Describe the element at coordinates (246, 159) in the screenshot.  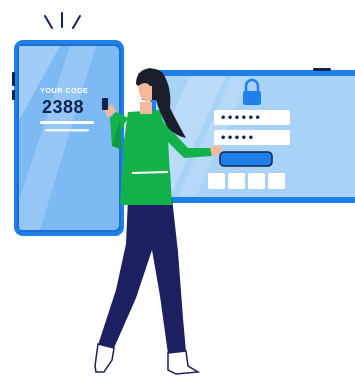
I see `login-button` at that location.